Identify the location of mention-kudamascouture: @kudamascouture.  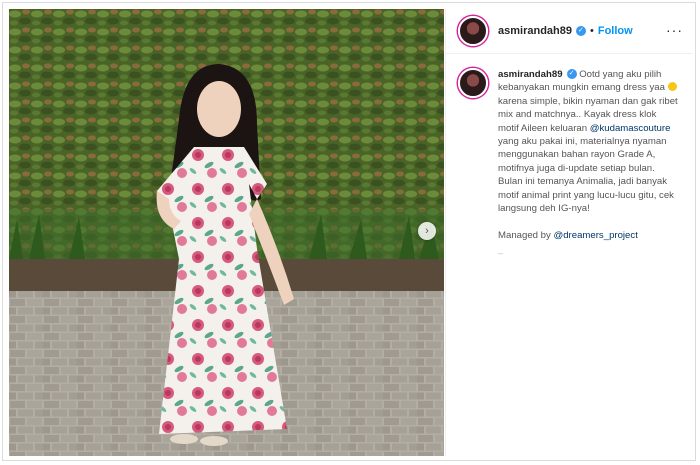
(630, 128).